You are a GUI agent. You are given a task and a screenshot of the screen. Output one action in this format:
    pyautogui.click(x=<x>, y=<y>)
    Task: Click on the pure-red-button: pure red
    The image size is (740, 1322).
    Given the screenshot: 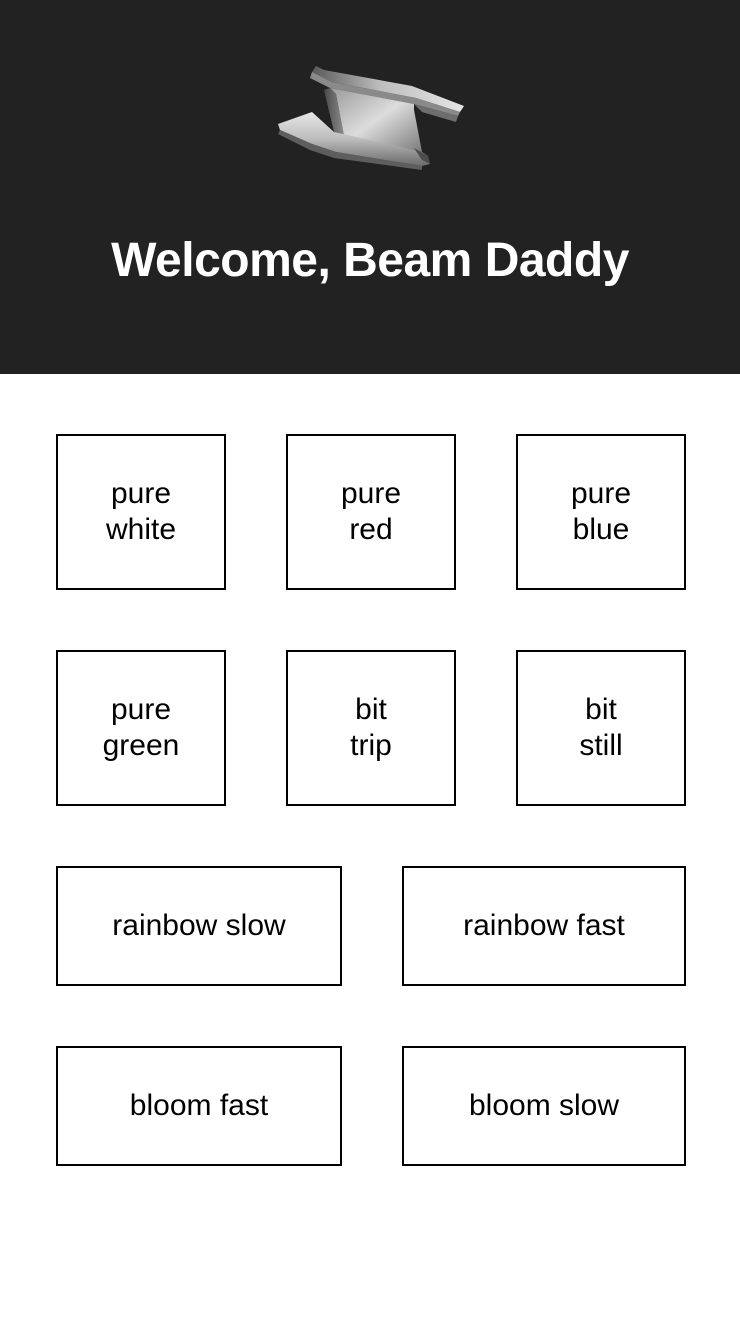 What is the action you would take?
    pyautogui.click(x=371, y=512)
    